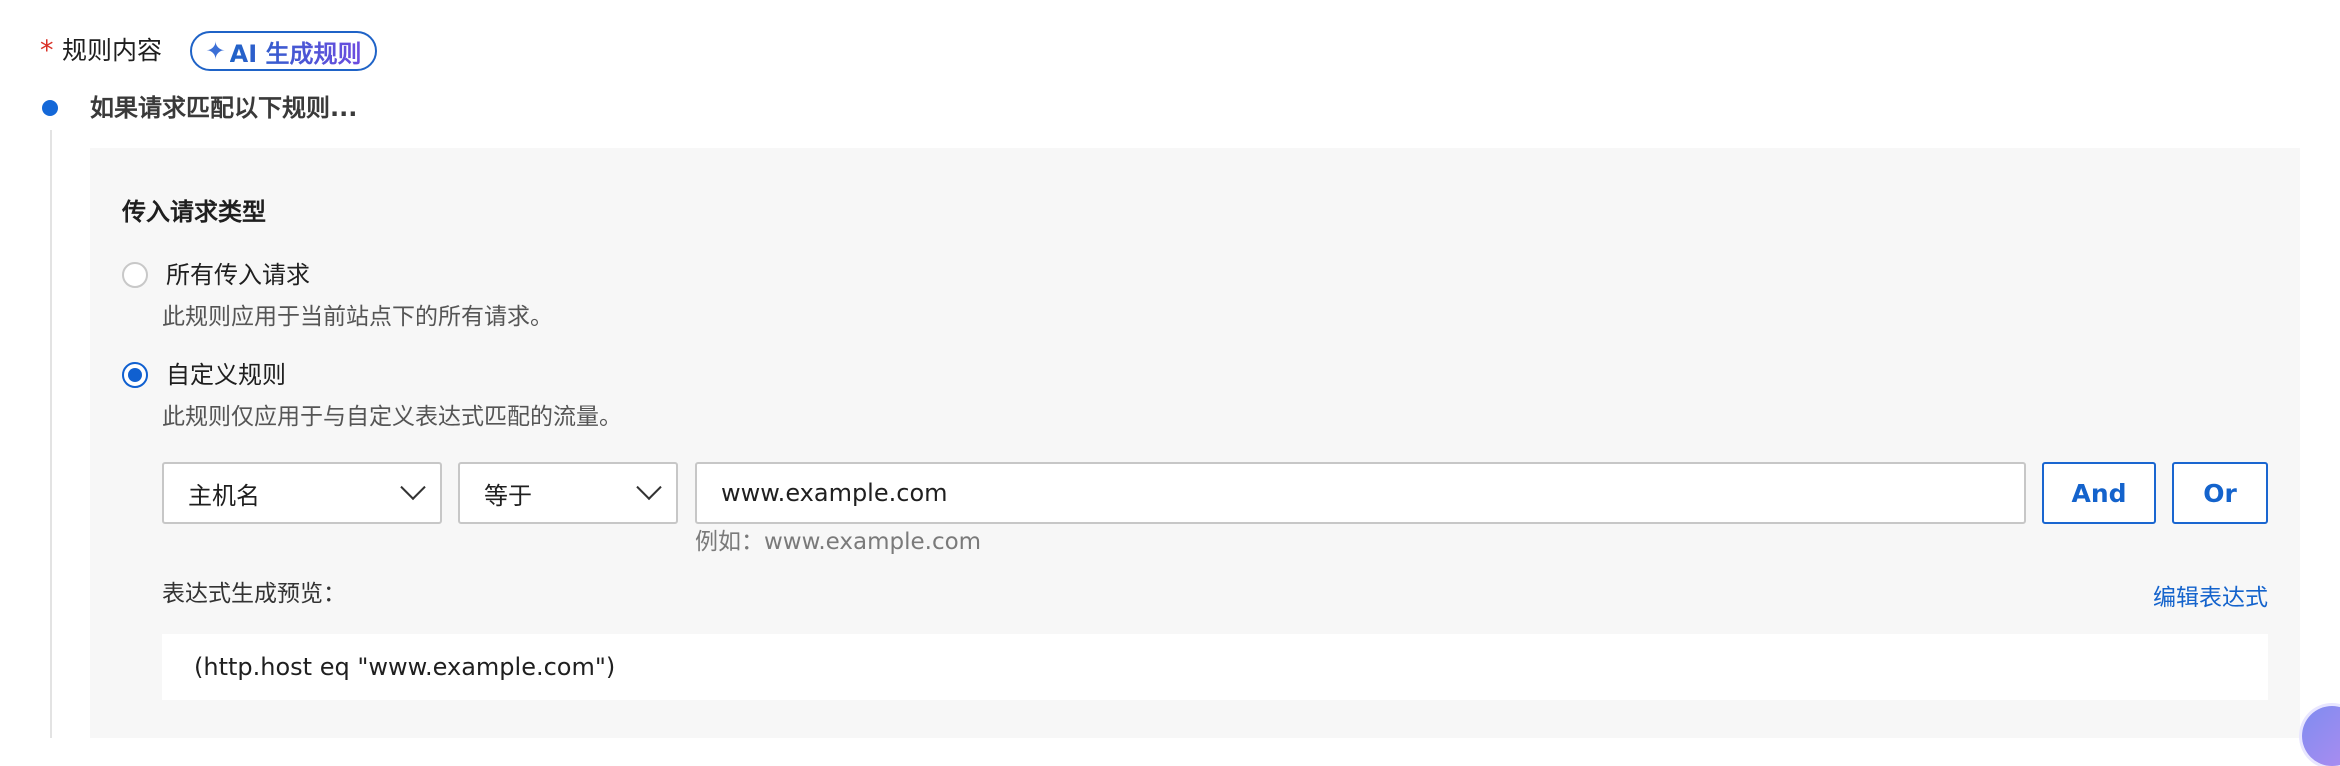  What do you see at coordinates (215, 51) in the screenshot?
I see `sparkle-icon: ✦` at bounding box center [215, 51].